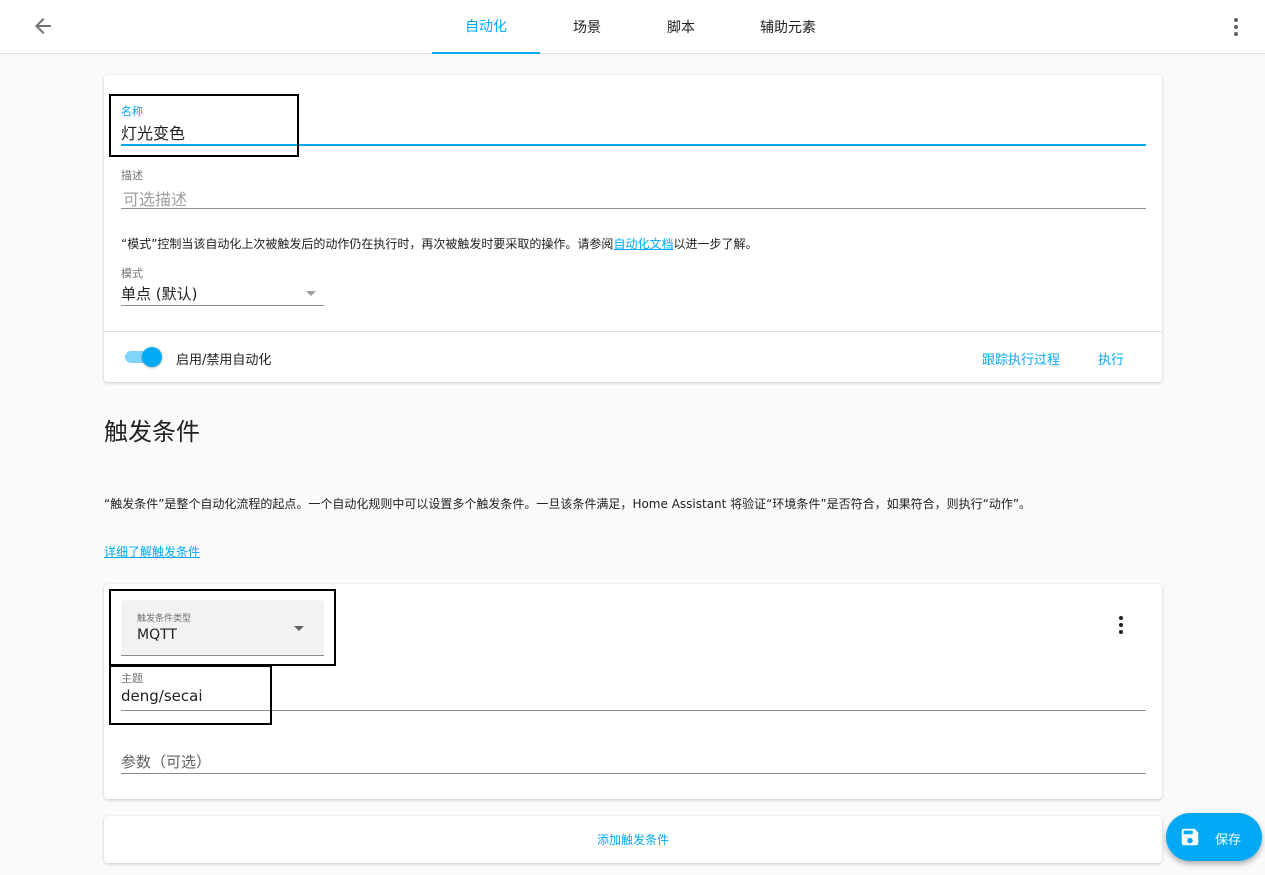 The height and width of the screenshot is (875, 1265). Describe the element at coordinates (643, 244) in the screenshot. I see `automation-docs-link: 自动化文档` at that location.